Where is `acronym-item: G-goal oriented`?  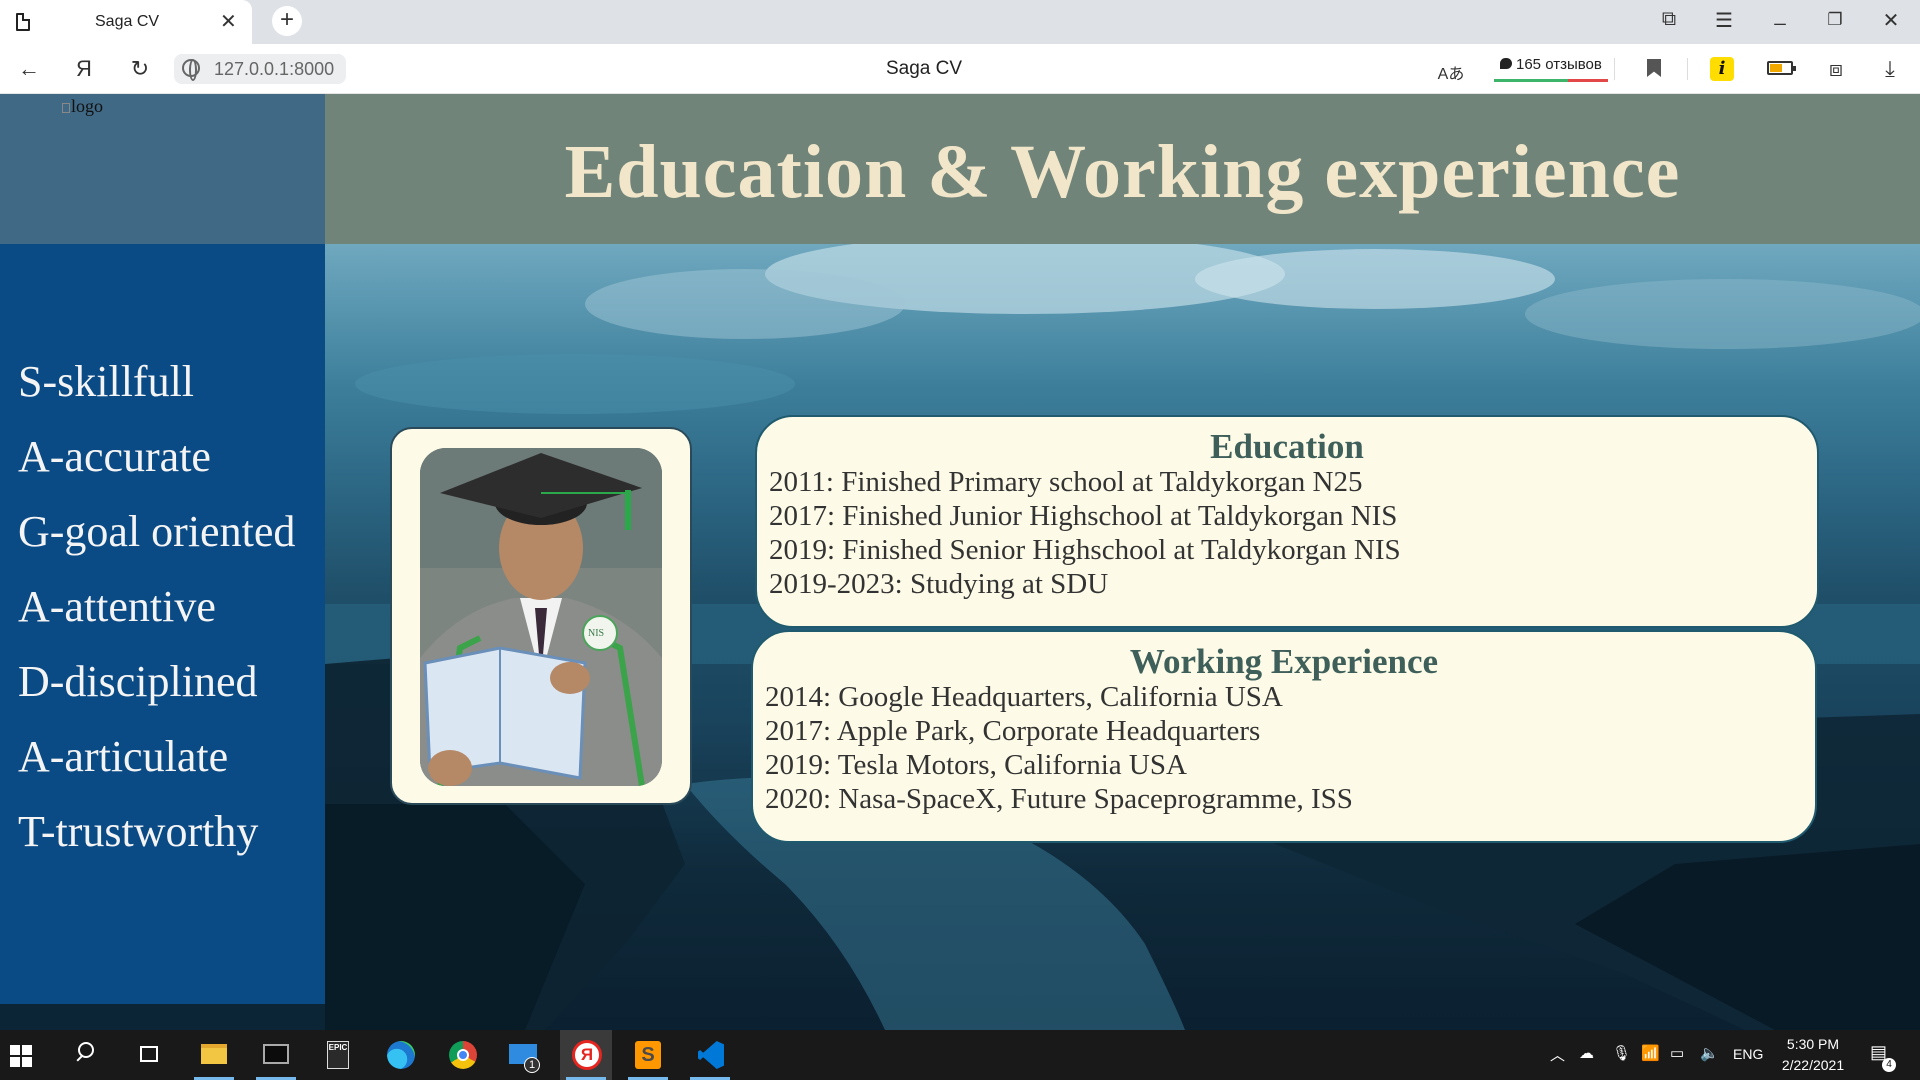 acronym-item: G-goal oriented is located at coordinates (157, 531).